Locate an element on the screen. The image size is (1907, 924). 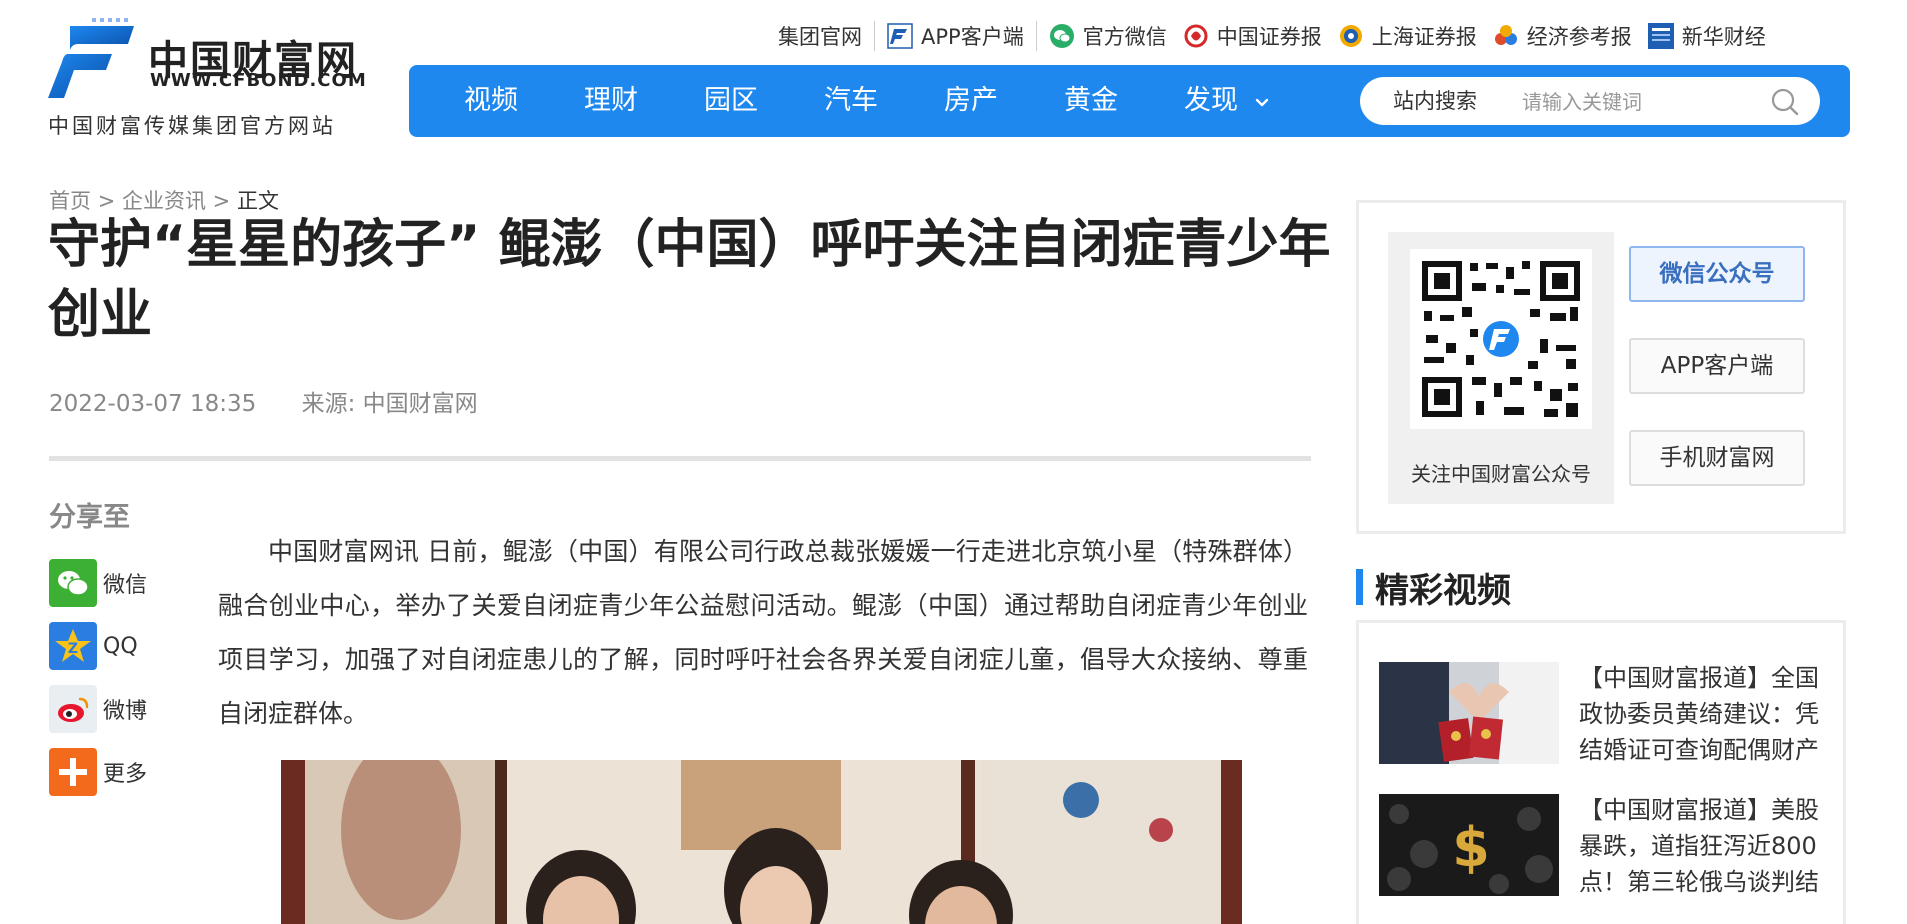
qr-code-image is located at coordinates (1501, 339).